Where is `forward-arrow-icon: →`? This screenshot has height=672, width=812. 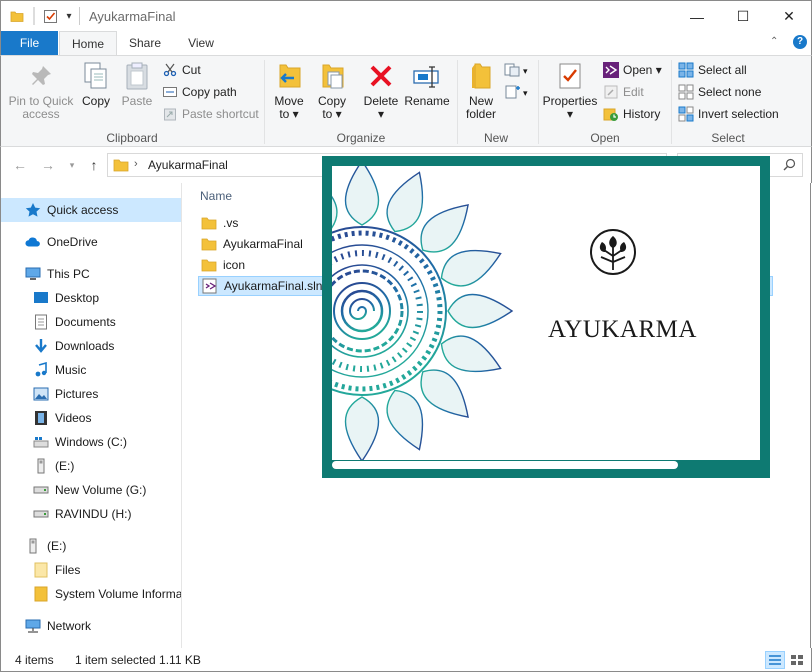 forward-arrow-icon: → is located at coordinates (48, 165).